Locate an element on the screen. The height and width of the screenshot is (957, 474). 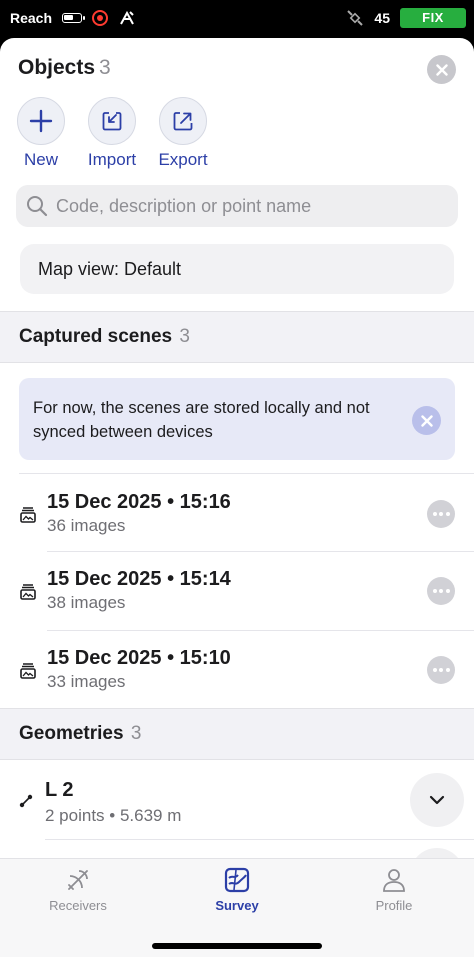
tab-receivers-label: Receivers is located at coordinates (78, 905).